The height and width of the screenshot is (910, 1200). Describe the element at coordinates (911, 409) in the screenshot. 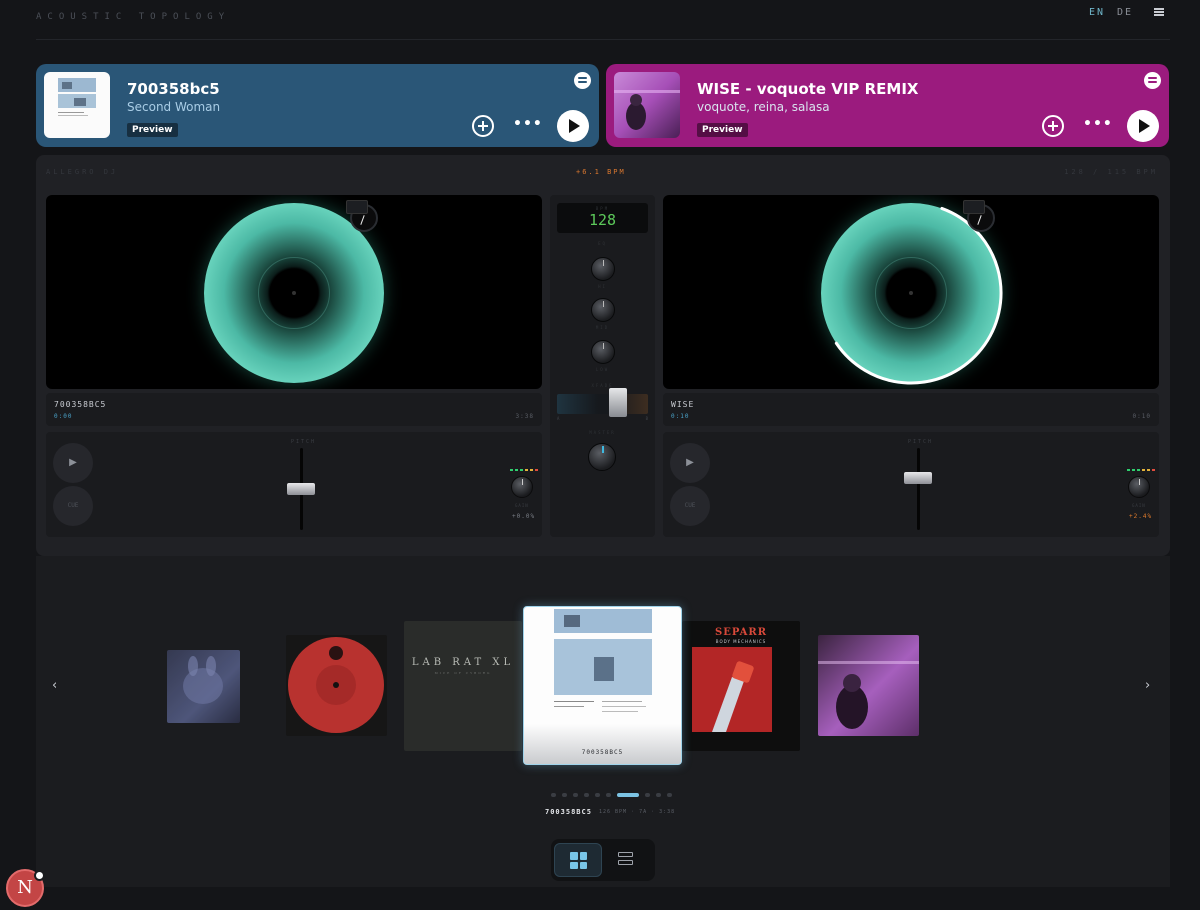

I see `track-info-right: WISE 0:10 0:10` at that location.